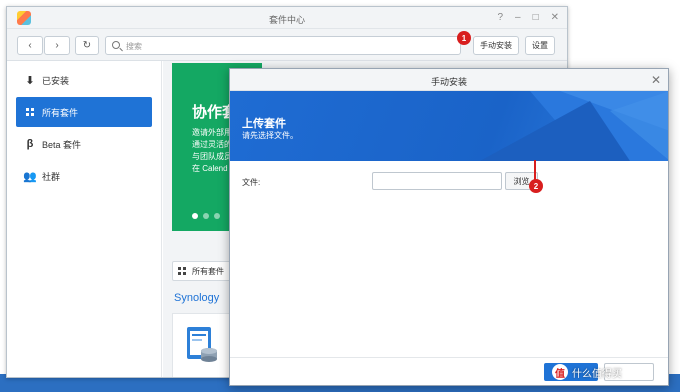 This screenshot has width=680, height=392. What do you see at coordinates (597, 374) in the screenshot?
I see `watermark-text: 什么值得买` at bounding box center [597, 374].